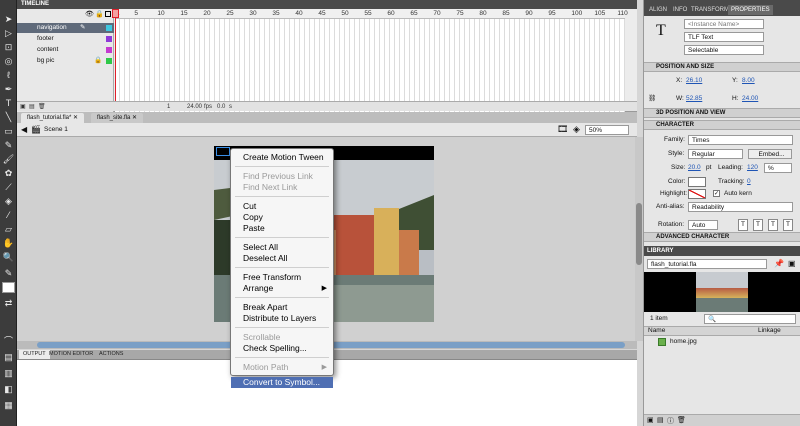  I want to click on library-col-linkage: Linkage, so click(769, 331).